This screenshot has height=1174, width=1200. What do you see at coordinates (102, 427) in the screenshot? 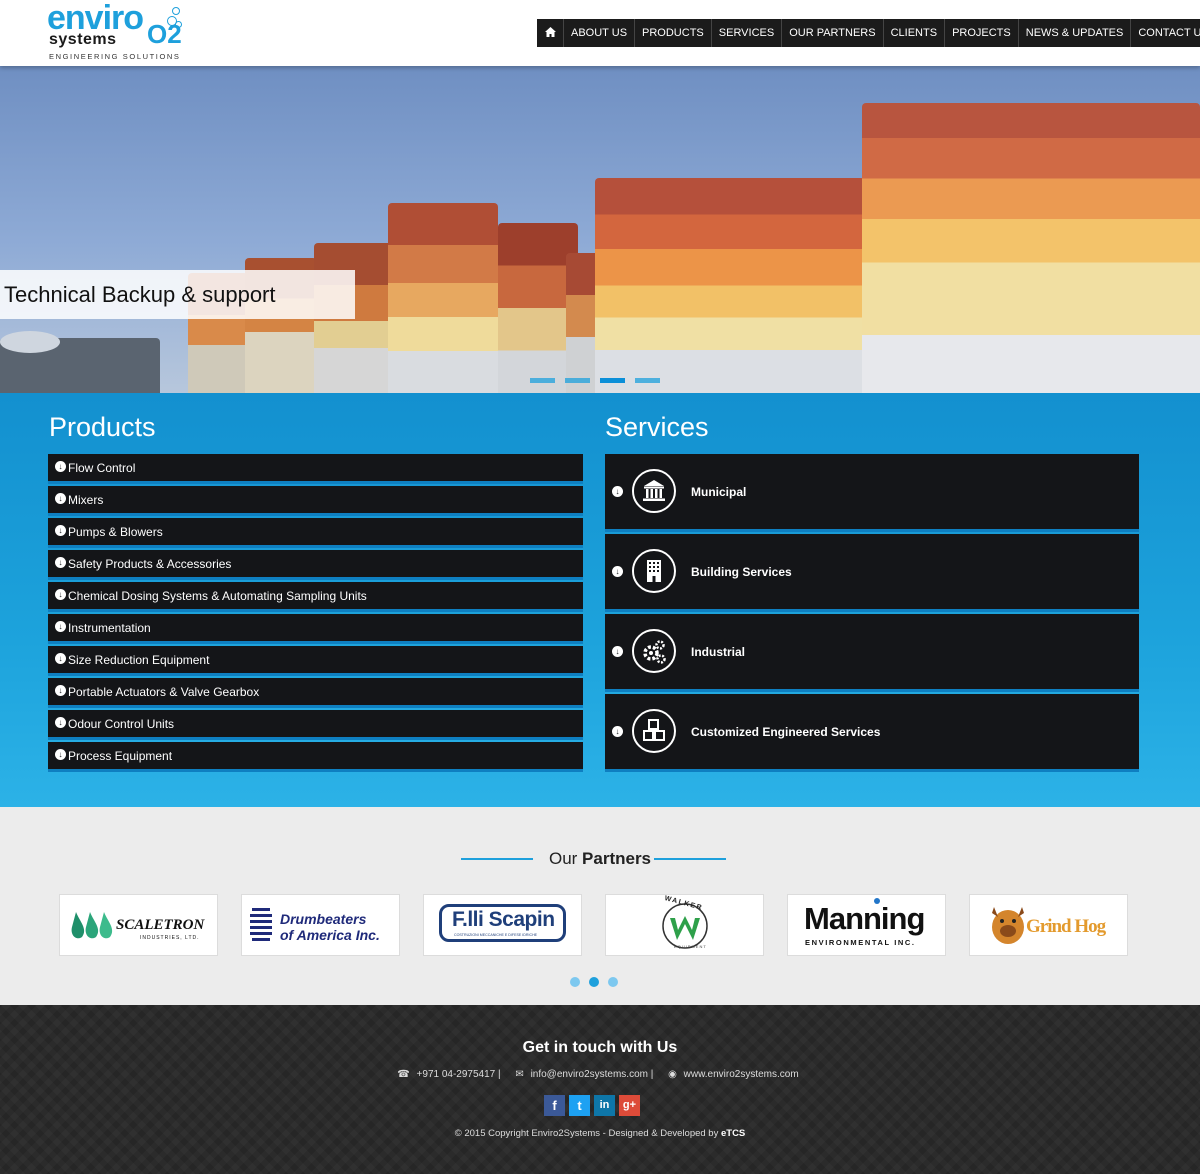
I see `products-title: Products` at bounding box center [102, 427].